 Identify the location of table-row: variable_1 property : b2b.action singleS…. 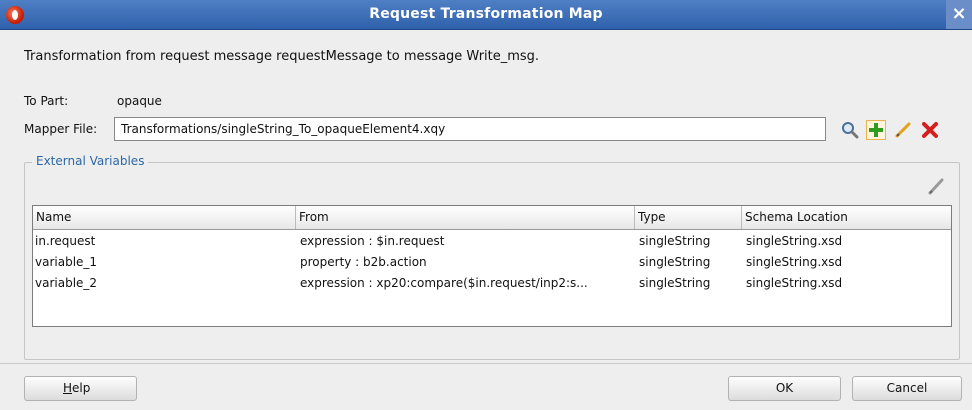
(492, 262).